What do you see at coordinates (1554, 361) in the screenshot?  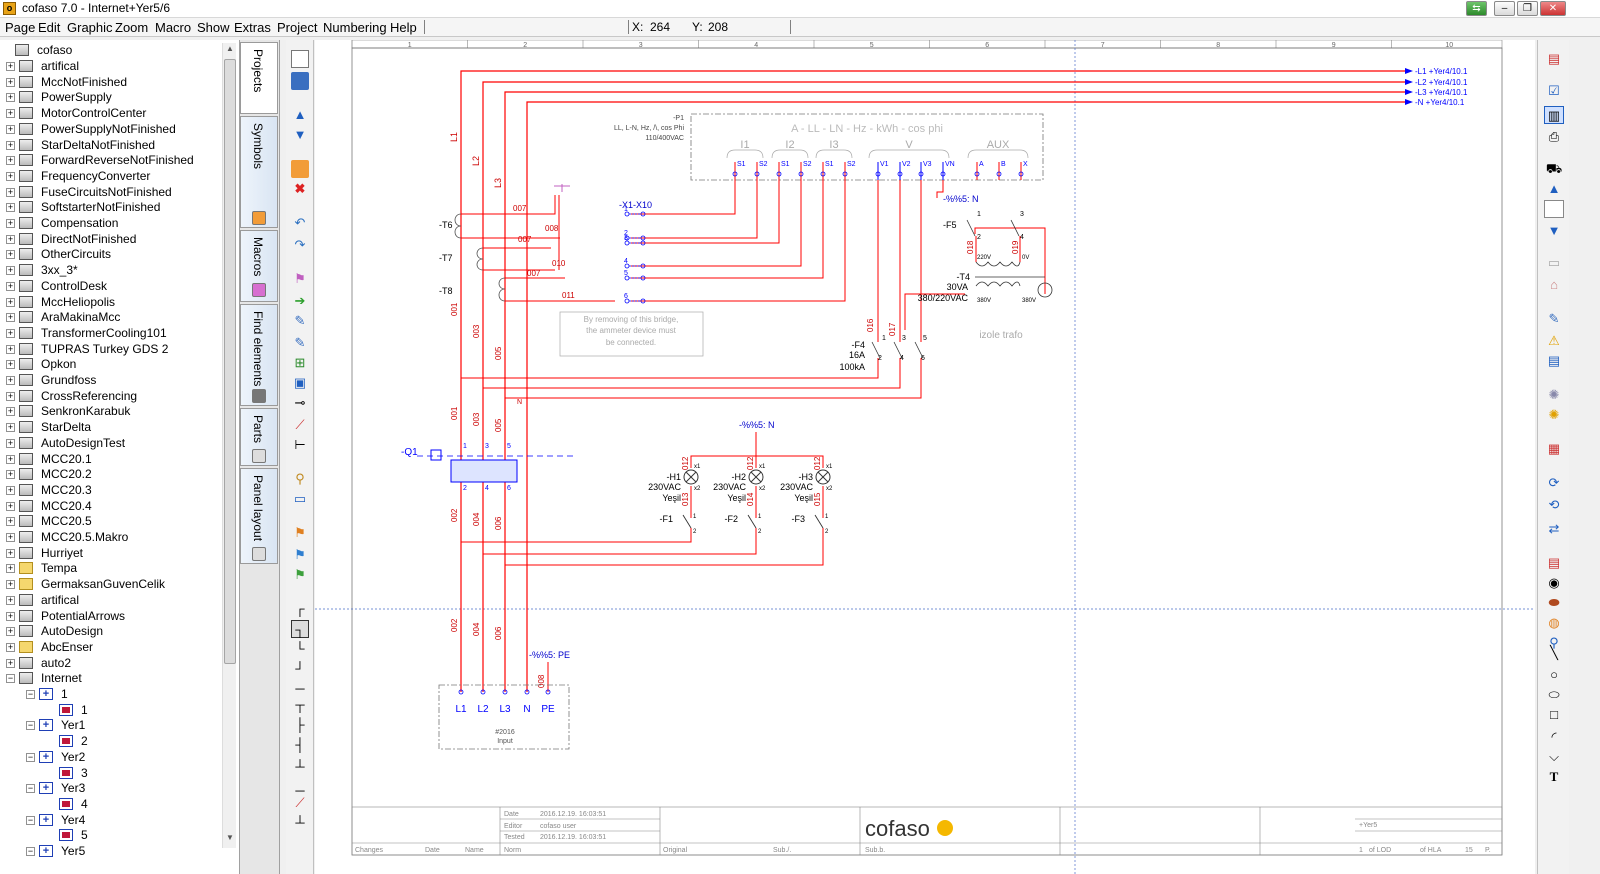 I see `window-list-icon: ▤` at bounding box center [1554, 361].